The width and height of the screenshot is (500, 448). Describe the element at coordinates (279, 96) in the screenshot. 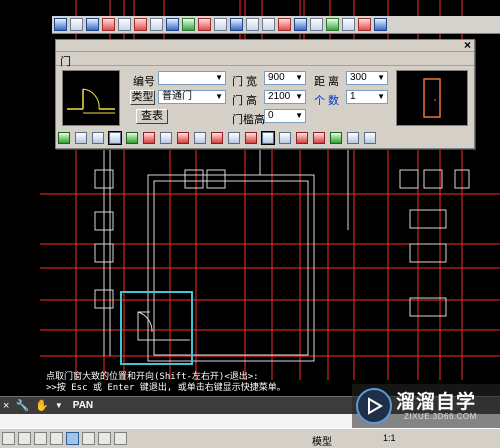

I see `height-value: 2100` at that location.